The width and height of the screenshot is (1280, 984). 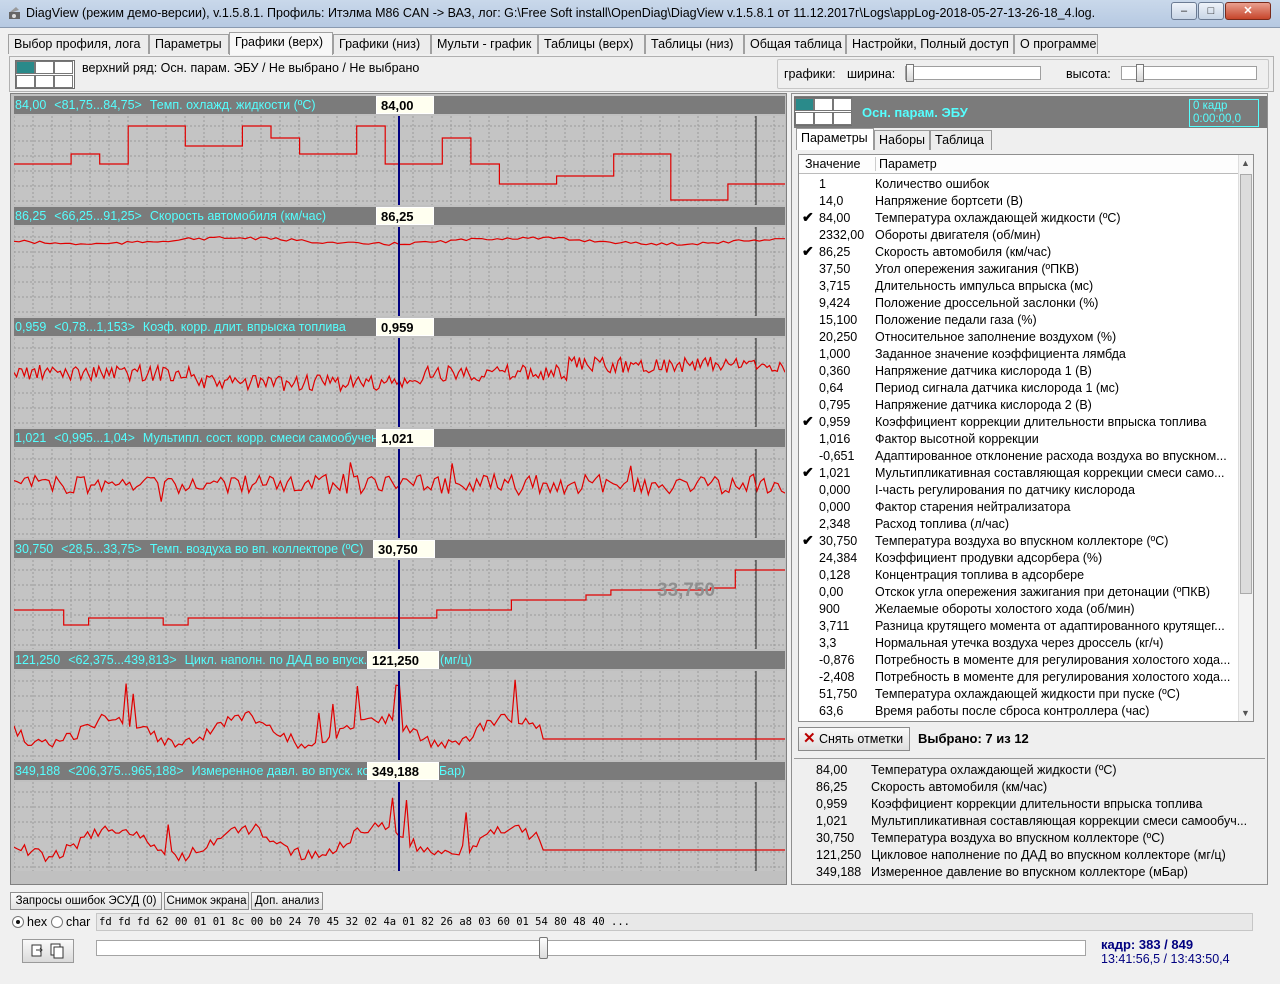 I want to click on table-row: 37,50 Угол опережения зажигания (ºПКВ), so click(x=1019, y=269).